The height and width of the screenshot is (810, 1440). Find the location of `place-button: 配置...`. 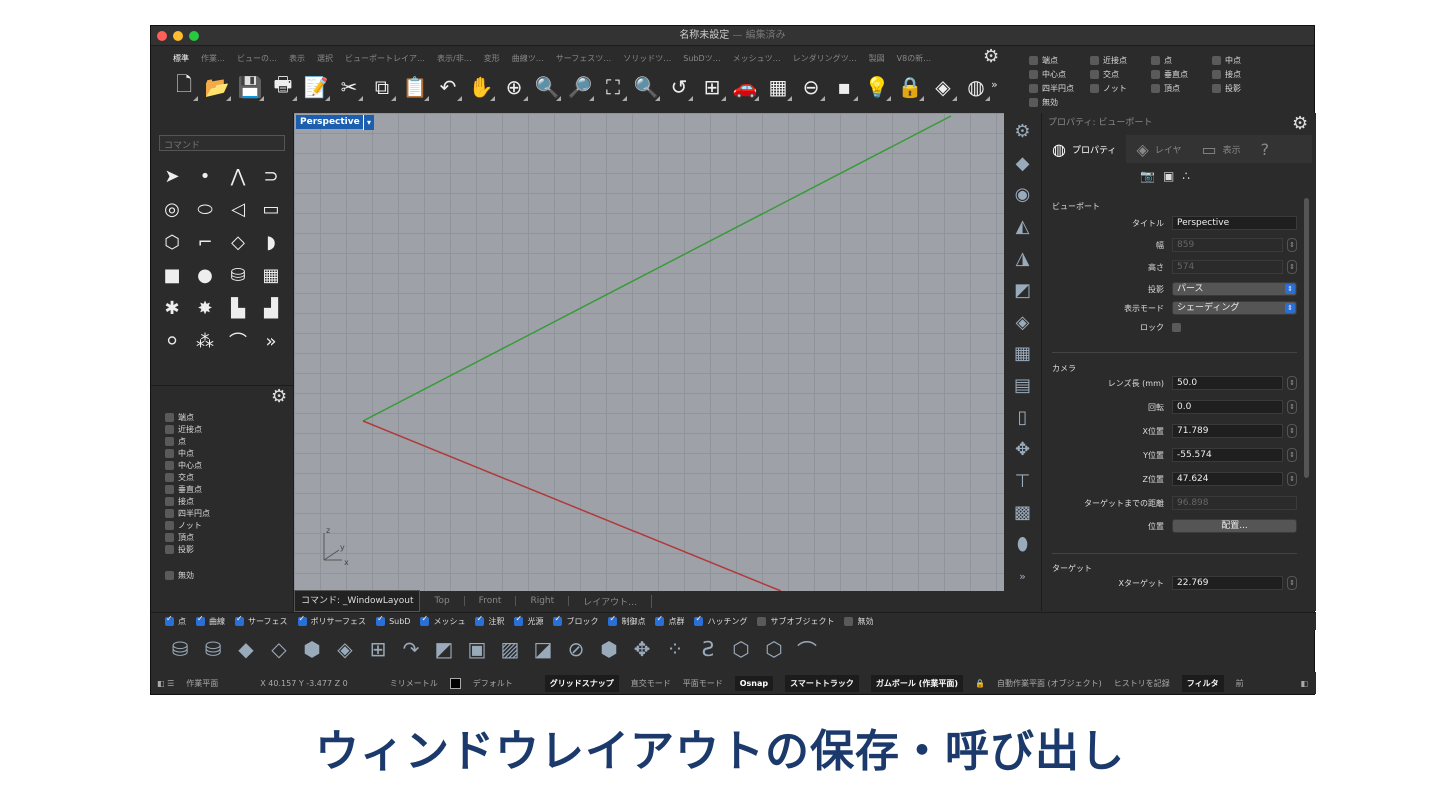

place-button: 配置... is located at coordinates (1234, 526).